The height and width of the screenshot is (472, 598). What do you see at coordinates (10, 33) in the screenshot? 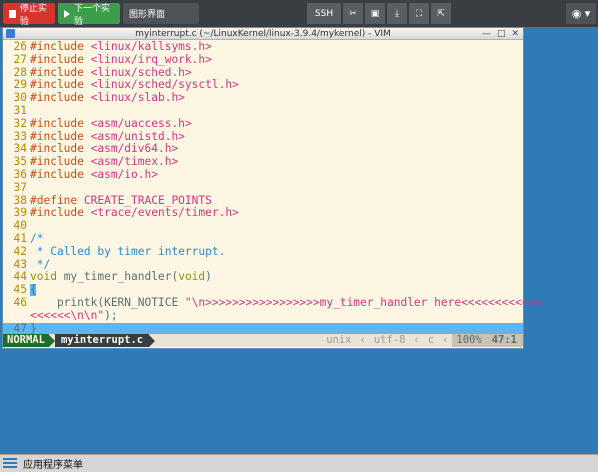
I see `vim-app-icon` at bounding box center [10, 33].